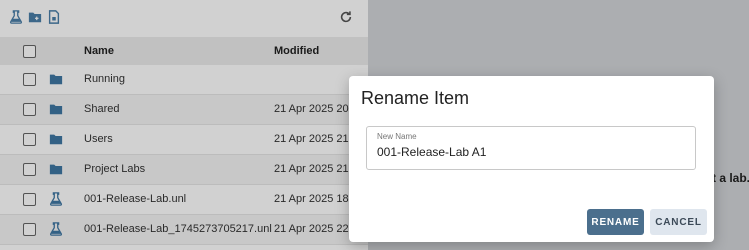  What do you see at coordinates (397, 136) in the screenshot?
I see `new-name-label: New Name` at bounding box center [397, 136].